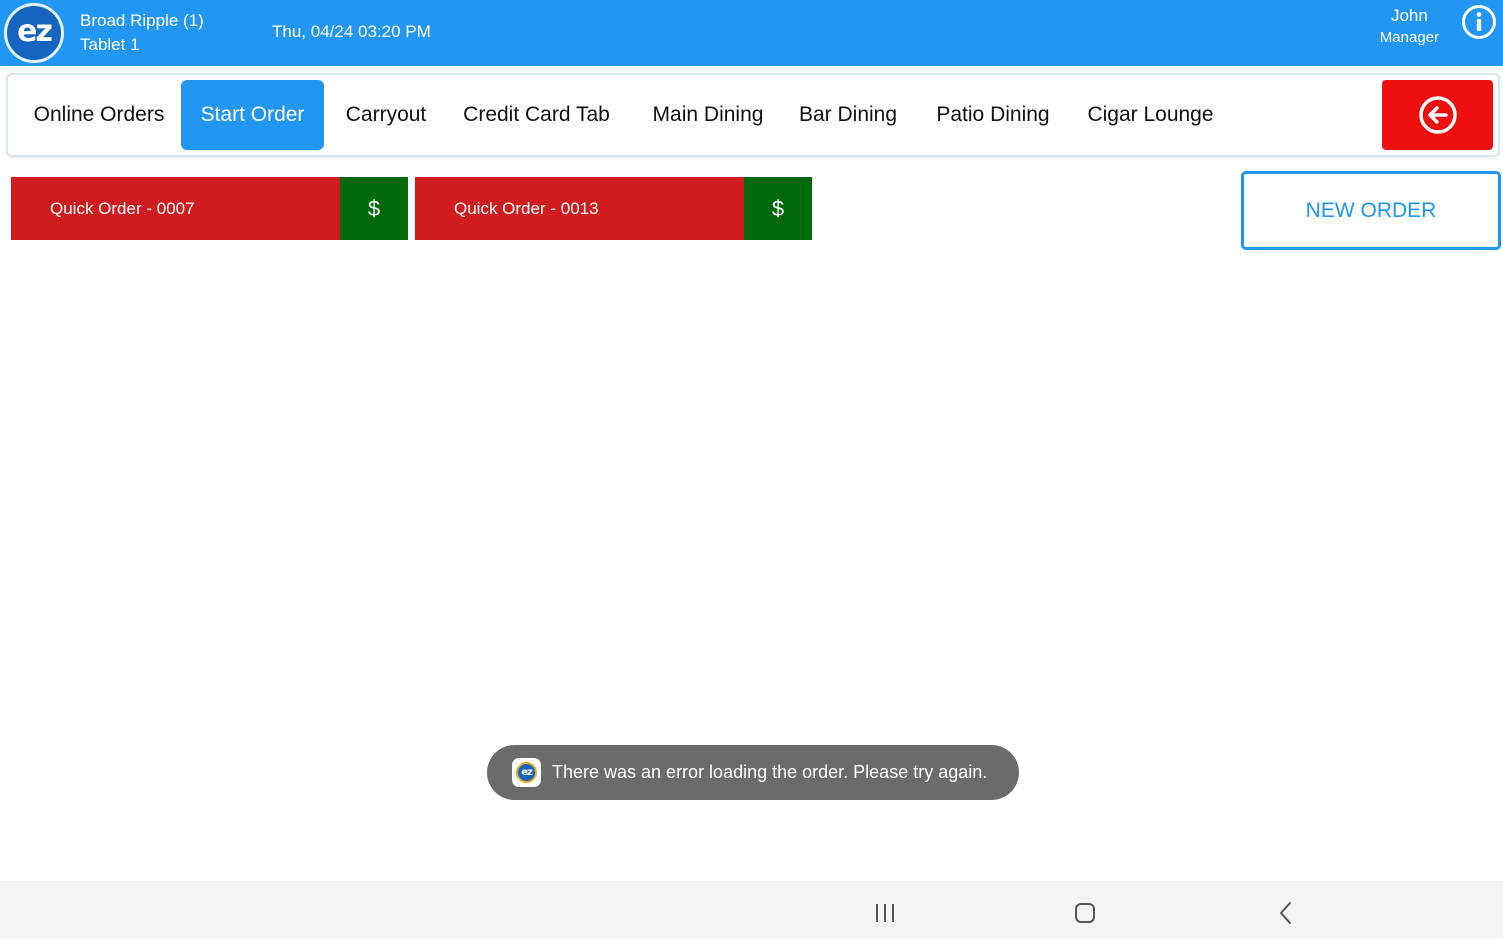 The width and height of the screenshot is (1503, 939). What do you see at coordinates (351, 31) in the screenshot?
I see `date-time: Thu, 04/24 03:20 PM` at bounding box center [351, 31].